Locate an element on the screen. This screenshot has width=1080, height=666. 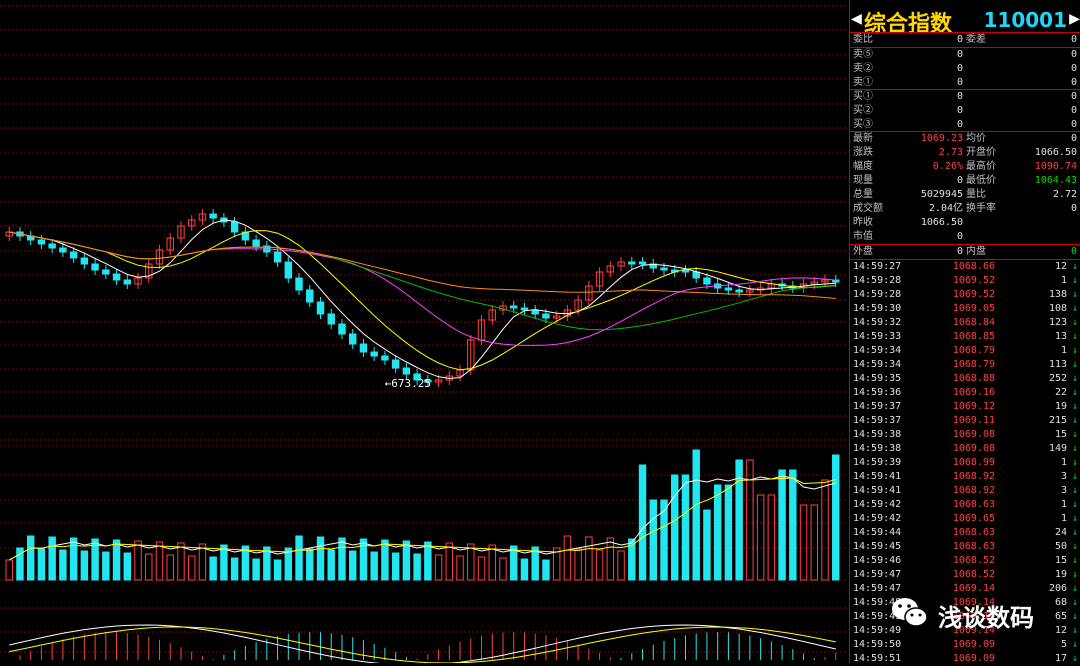
tick-price: 1069.09 is located at coordinates (973, 644).